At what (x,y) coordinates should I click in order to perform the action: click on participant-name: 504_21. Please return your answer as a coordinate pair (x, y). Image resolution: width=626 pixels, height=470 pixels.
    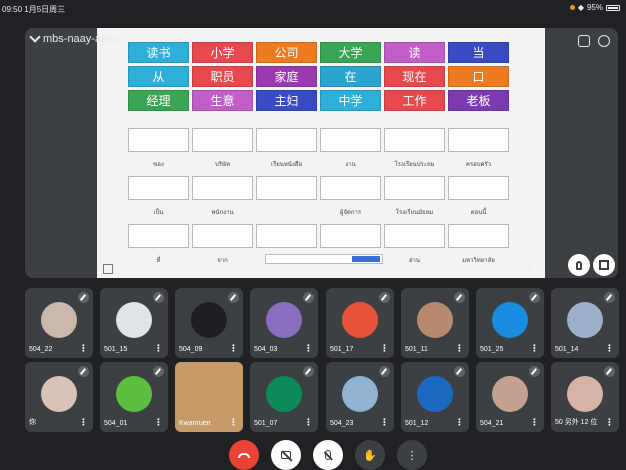
    Looking at the image, I should click on (492, 423).